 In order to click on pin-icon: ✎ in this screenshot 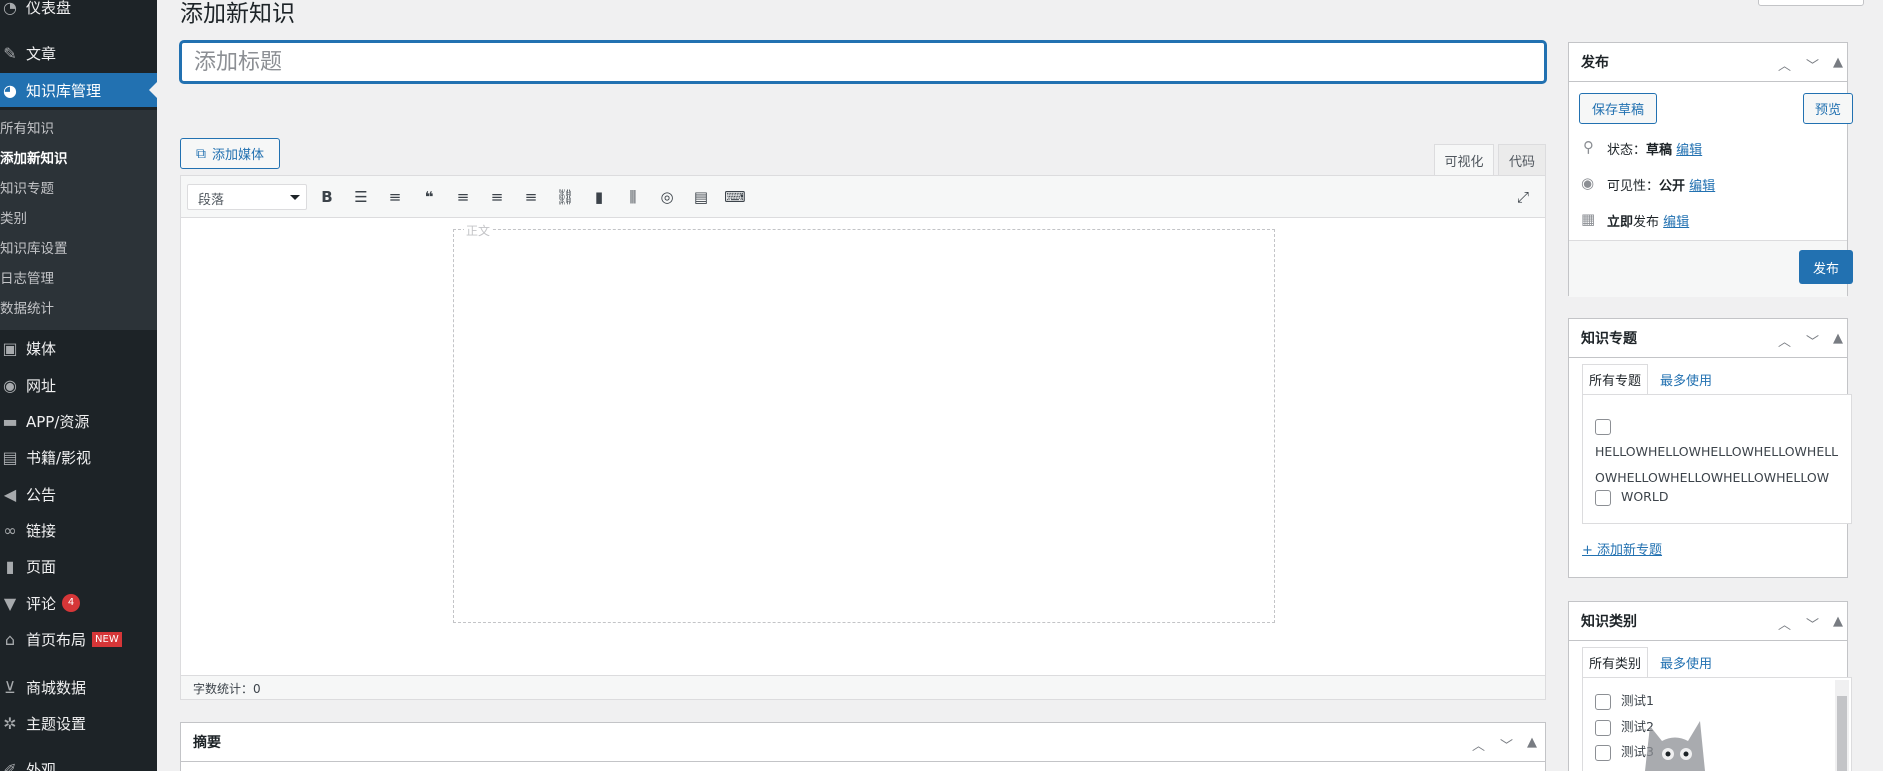, I will do `click(10, 53)`.